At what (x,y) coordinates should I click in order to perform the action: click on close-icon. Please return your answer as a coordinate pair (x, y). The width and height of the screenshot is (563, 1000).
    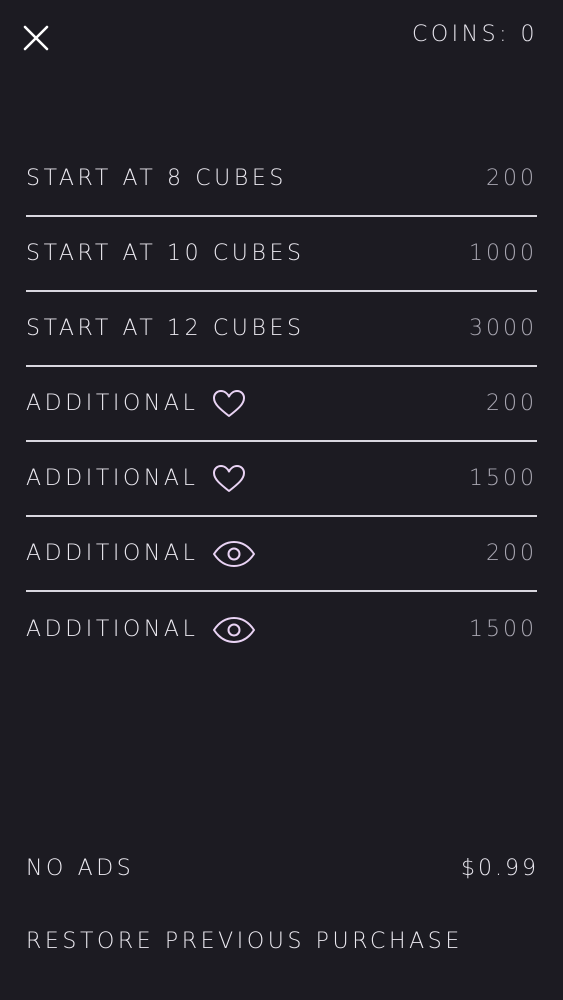
    Looking at the image, I should click on (36, 38).